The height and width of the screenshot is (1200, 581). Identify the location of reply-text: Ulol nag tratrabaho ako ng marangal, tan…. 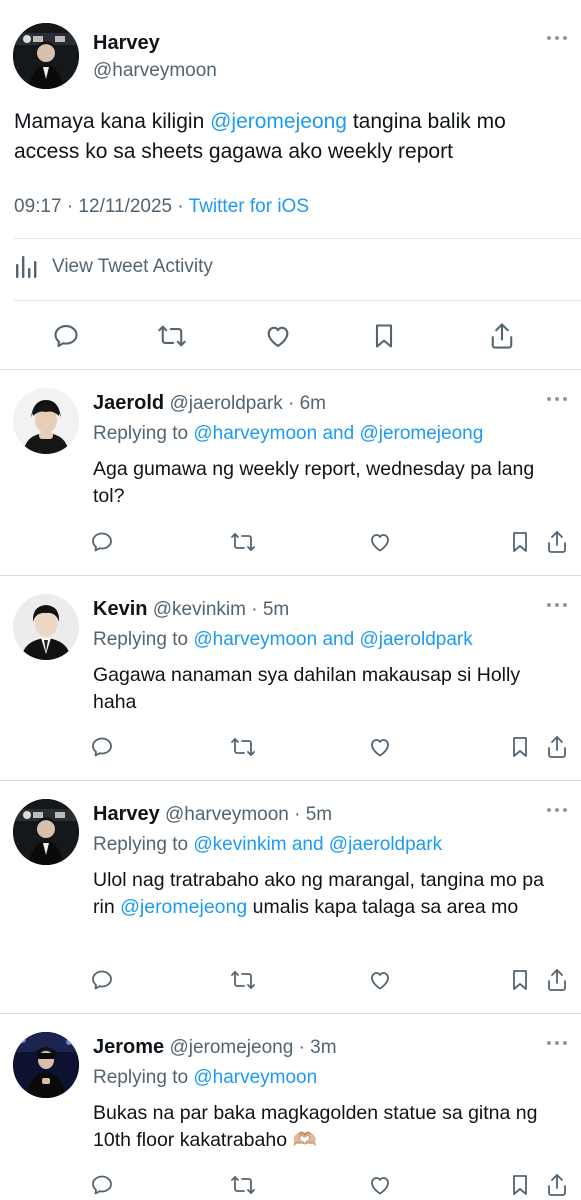
(318, 893).